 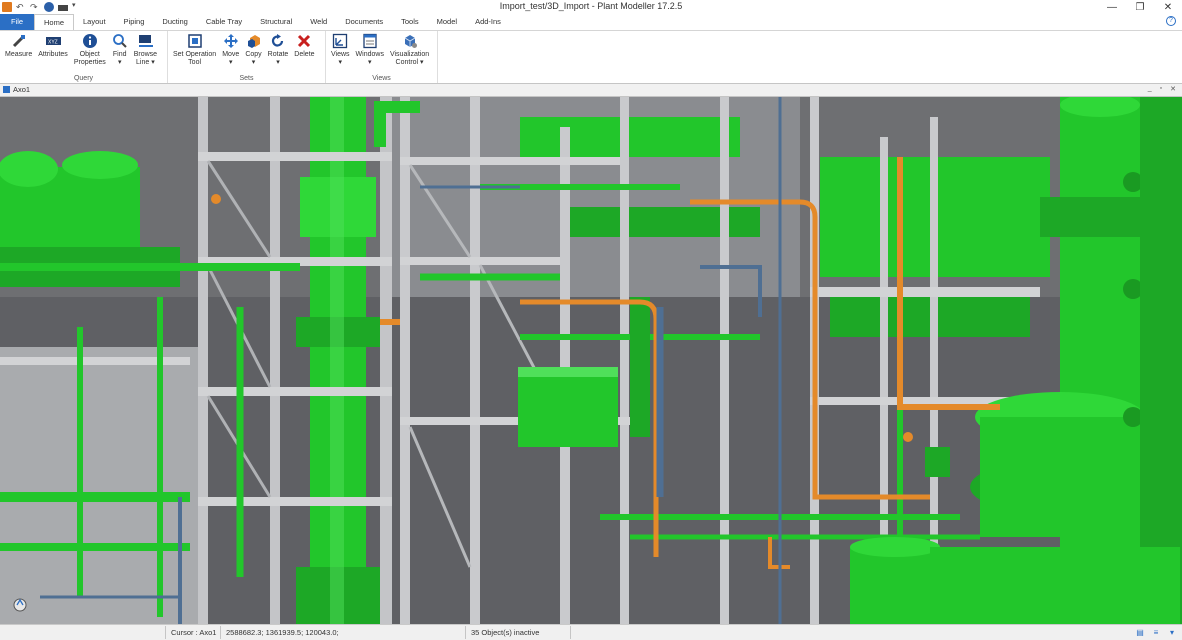 I want to click on set-operation-tool-button: Set Operation Tool, so click(x=194, y=49).